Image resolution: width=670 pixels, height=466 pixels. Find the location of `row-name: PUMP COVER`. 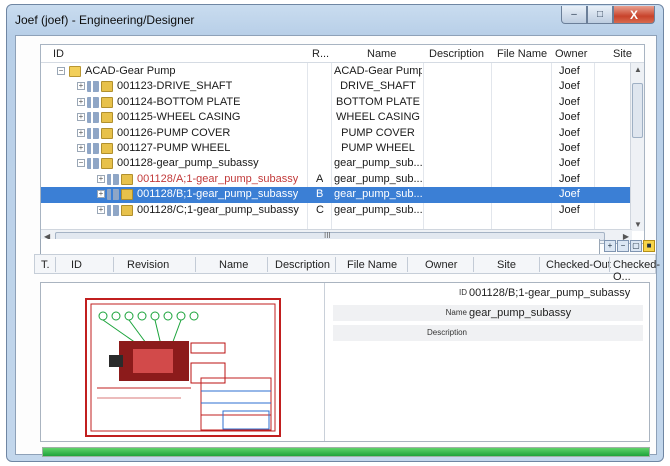

row-name: PUMP COVER is located at coordinates (378, 132).